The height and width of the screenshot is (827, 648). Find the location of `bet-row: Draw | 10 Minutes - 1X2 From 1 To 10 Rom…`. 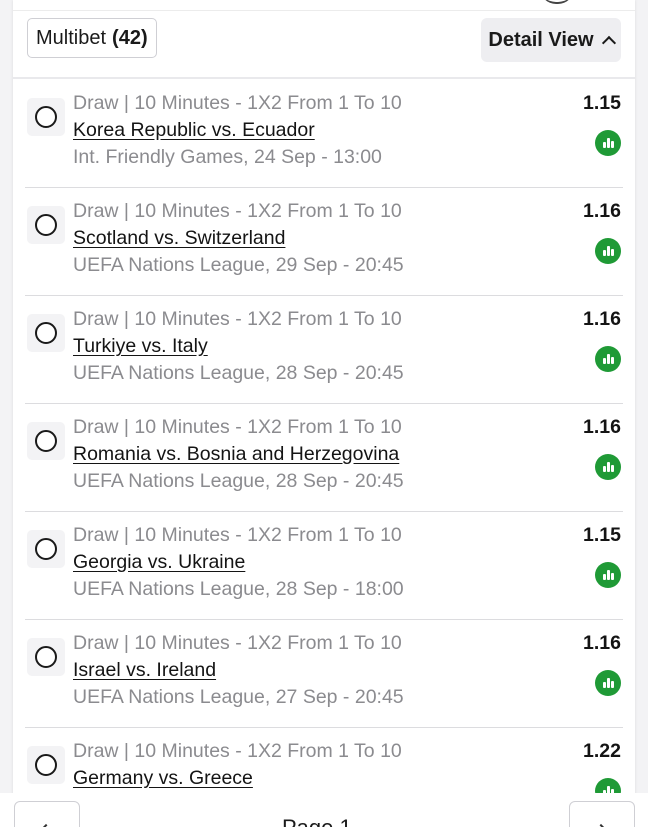

bet-row: Draw | 10 Minutes - 1X2 From 1 To 10 Rom… is located at coordinates (324, 458).